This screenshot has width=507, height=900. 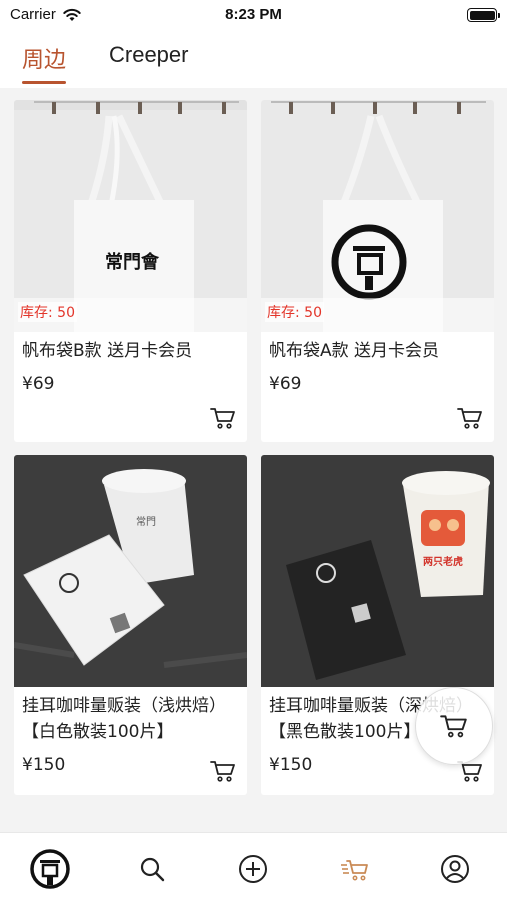 I want to click on nav-add, so click(x=253, y=869).